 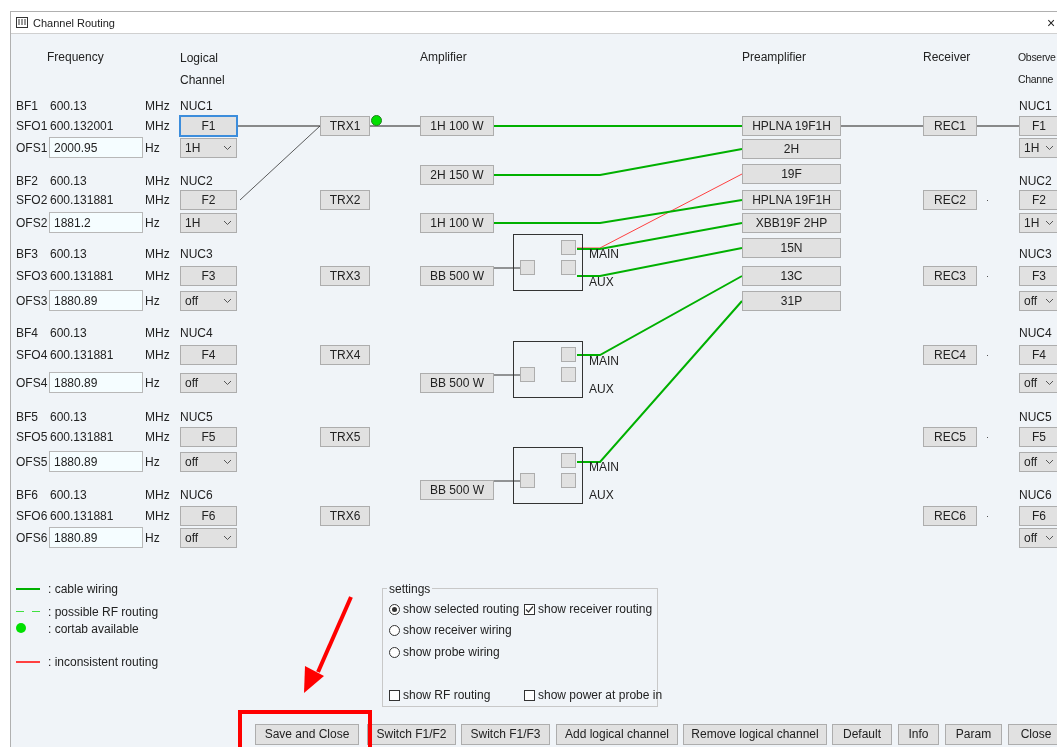 What do you see at coordinates (93, 629) in the screenshot?
I see `legend-text: : cortab available` at bounding box center [93, 629].